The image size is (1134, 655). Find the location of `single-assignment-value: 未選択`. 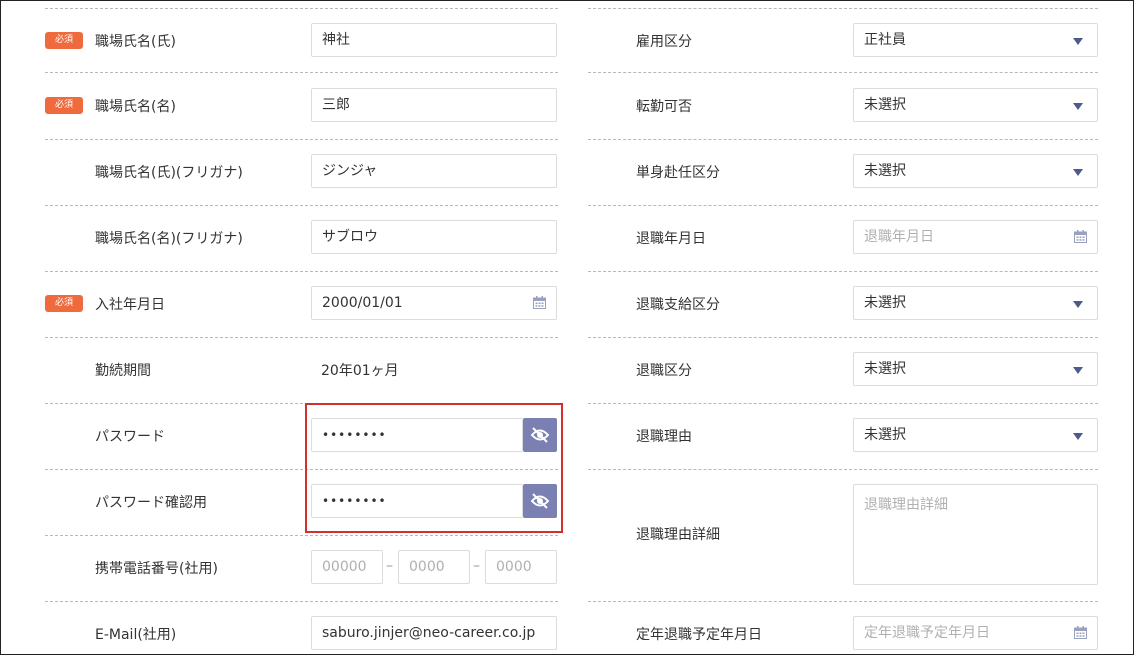

single-assignment-value: 未選択 is located at coordinates (885, 171).